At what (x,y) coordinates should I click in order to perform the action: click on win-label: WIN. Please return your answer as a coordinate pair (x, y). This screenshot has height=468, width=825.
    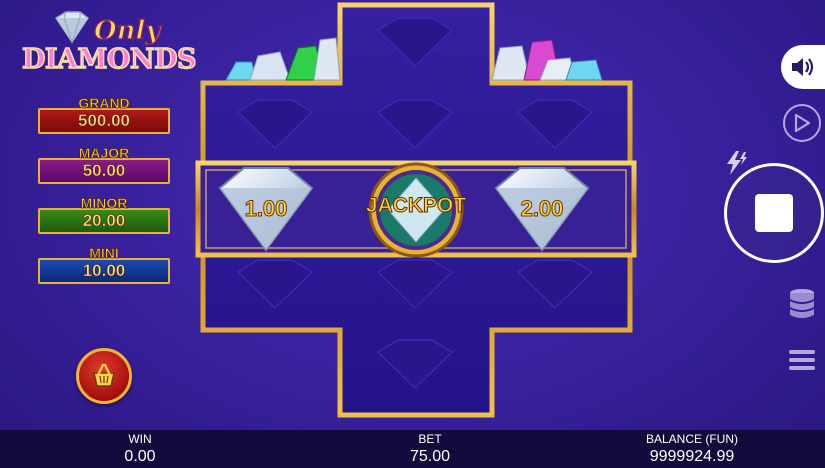
    Looking at the image, I should click on (140, 439).